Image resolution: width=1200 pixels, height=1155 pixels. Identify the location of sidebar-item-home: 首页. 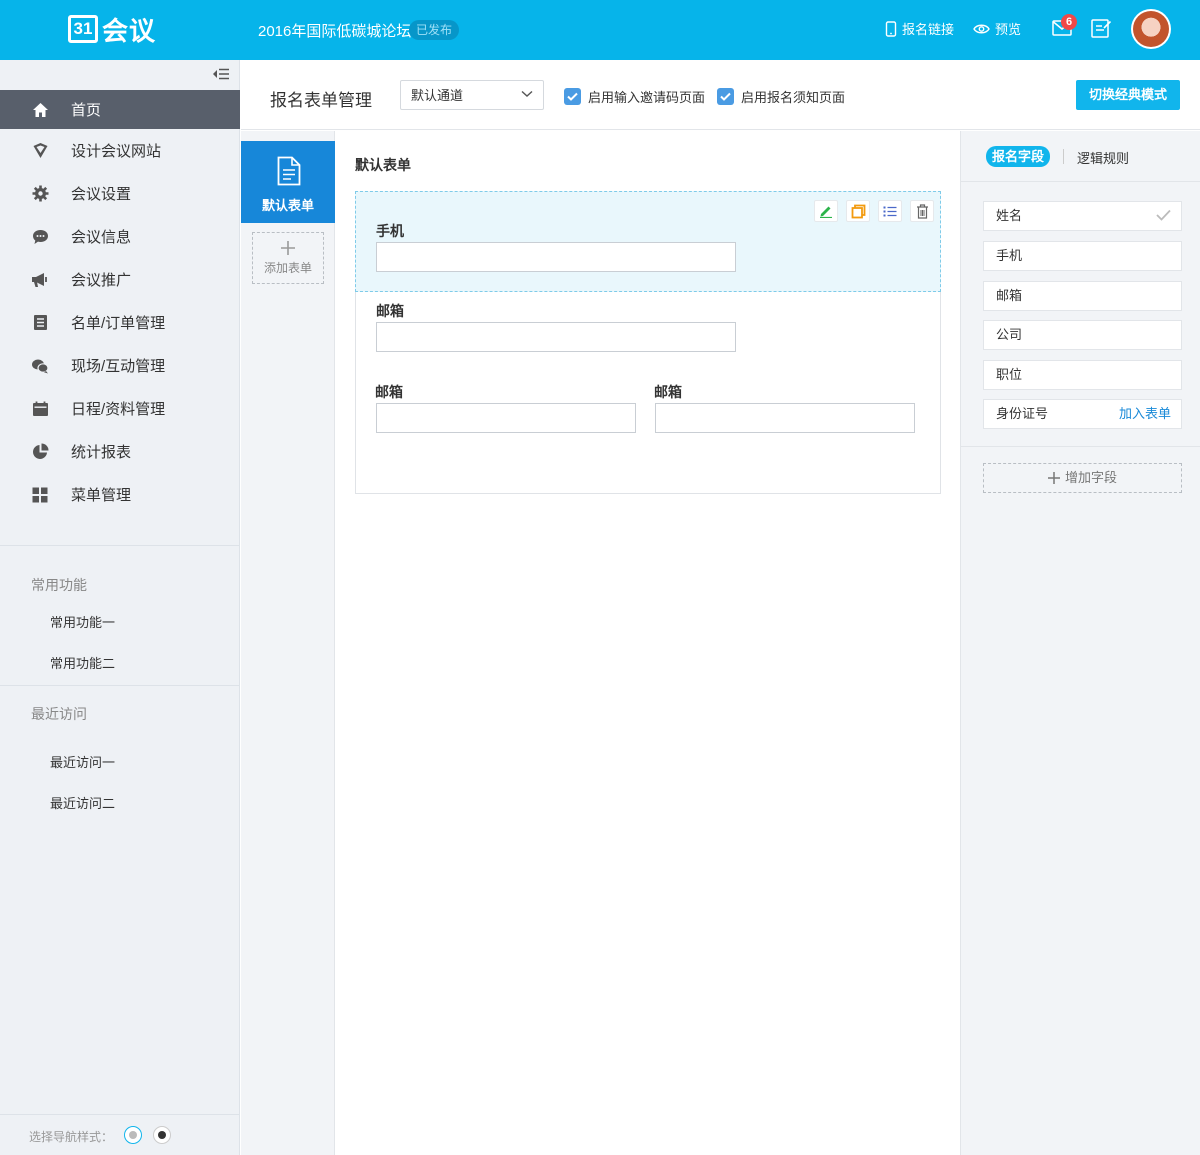
(120, 109).